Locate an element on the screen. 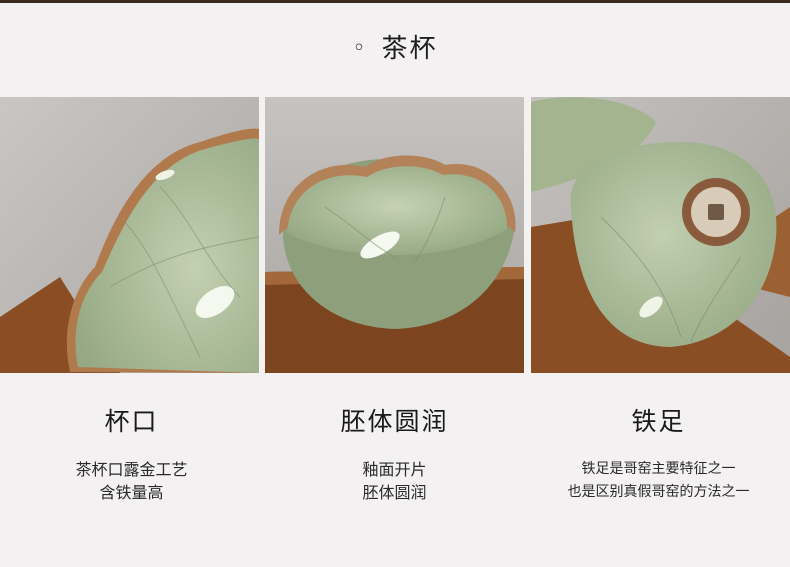  feature-description: 釉面开片 胚体圆润 is located at coordinates (394, 481).